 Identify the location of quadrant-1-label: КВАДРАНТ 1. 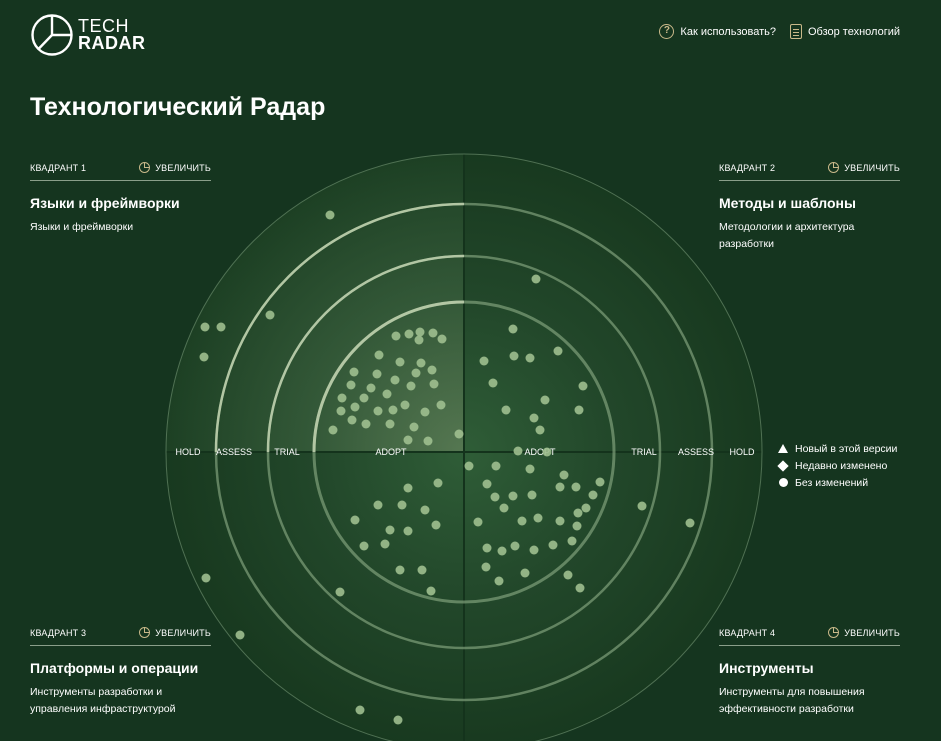
(58, 167).